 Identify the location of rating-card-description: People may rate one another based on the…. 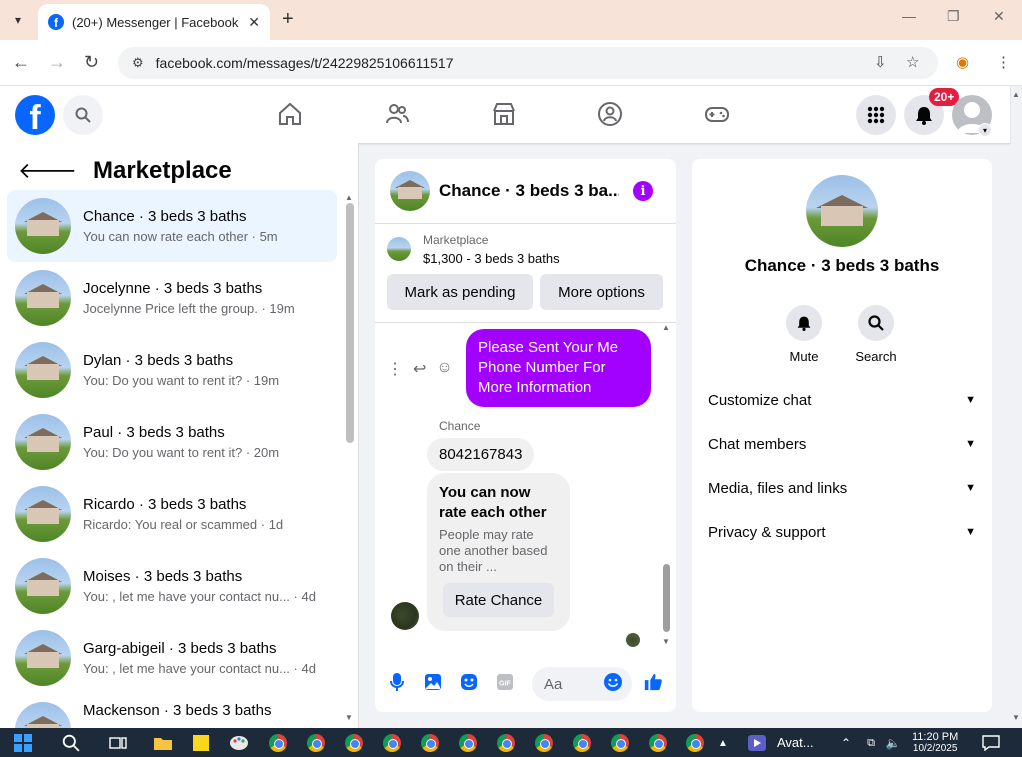
(493, 550).